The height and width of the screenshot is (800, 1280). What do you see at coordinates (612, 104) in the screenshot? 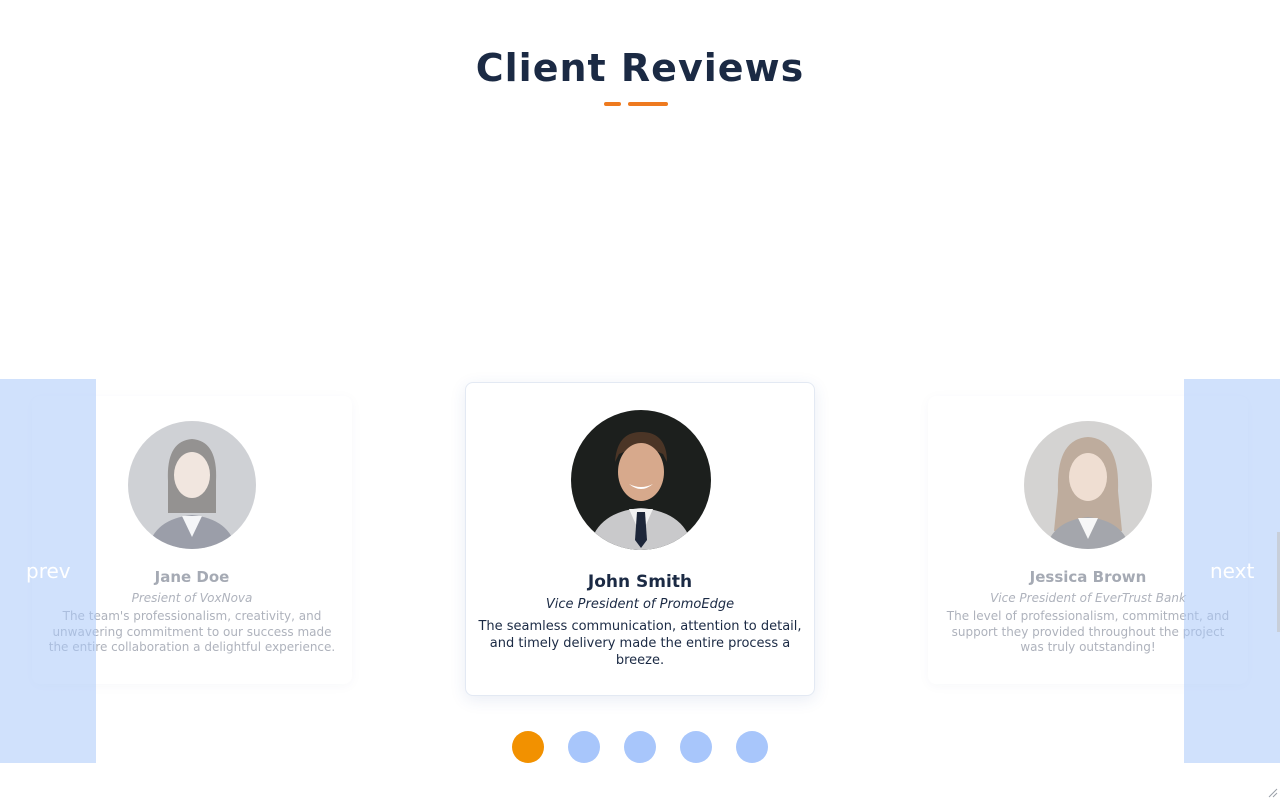
I see `title-underline-short` at bounding box center [612, 104].